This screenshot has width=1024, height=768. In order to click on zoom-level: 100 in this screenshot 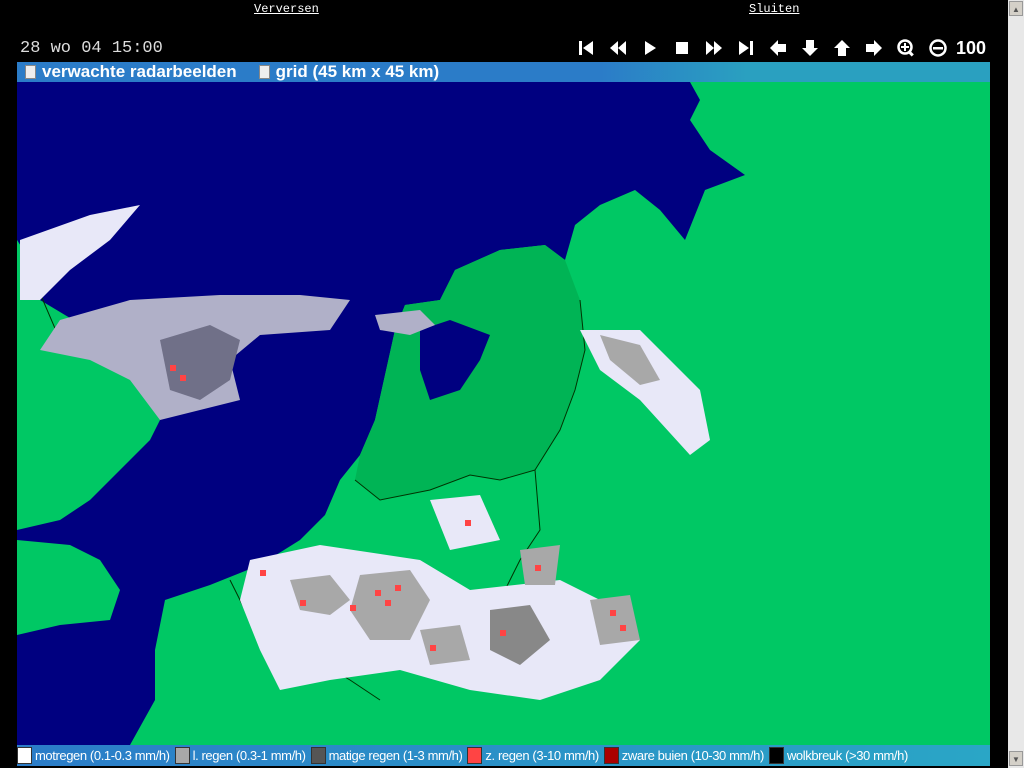, I will do `click(971, 47)`.